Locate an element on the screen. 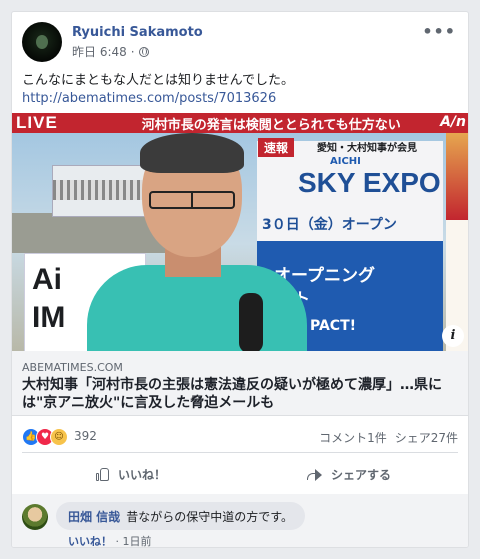 This screenshot has width=480, height=559. post-text: こんなにまともな人だとは知りませんでした。 is located at coordinates (158, 80).